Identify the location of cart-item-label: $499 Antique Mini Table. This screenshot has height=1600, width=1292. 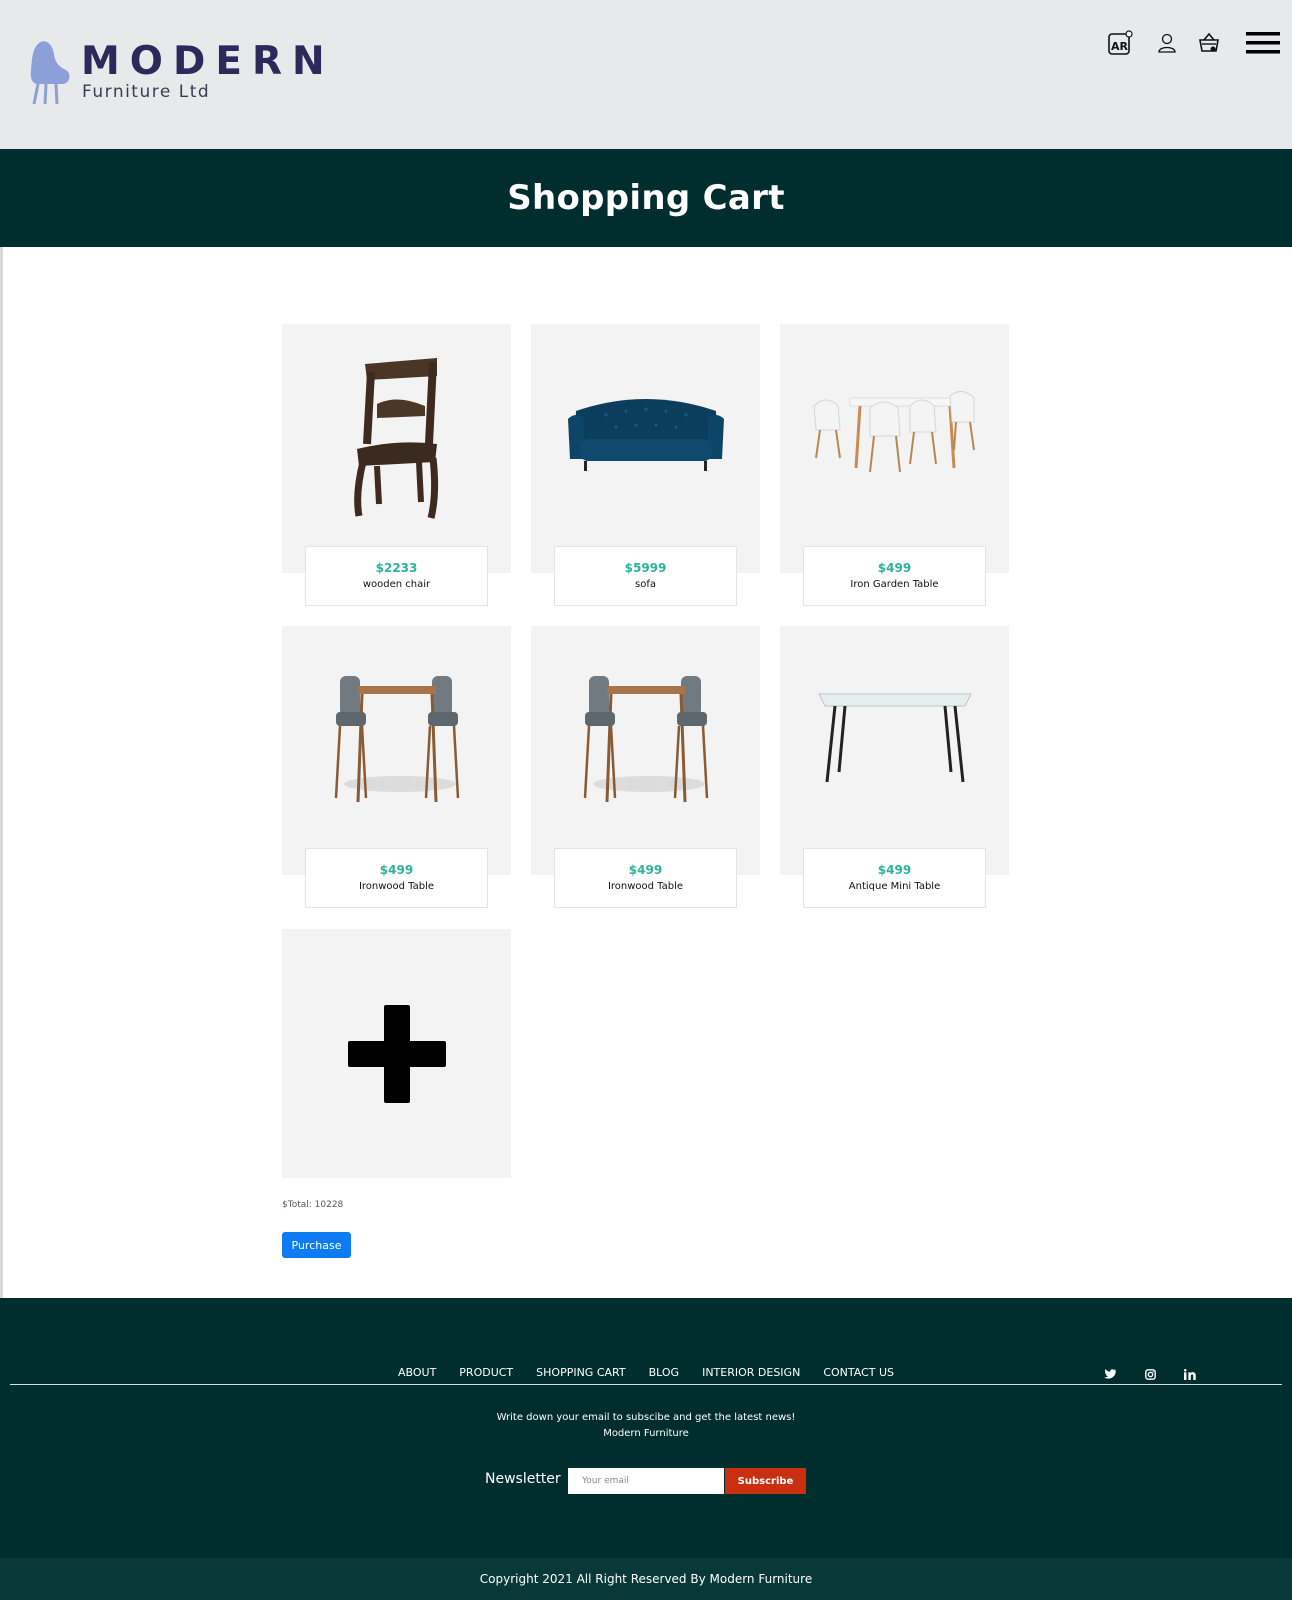
(894, 878).